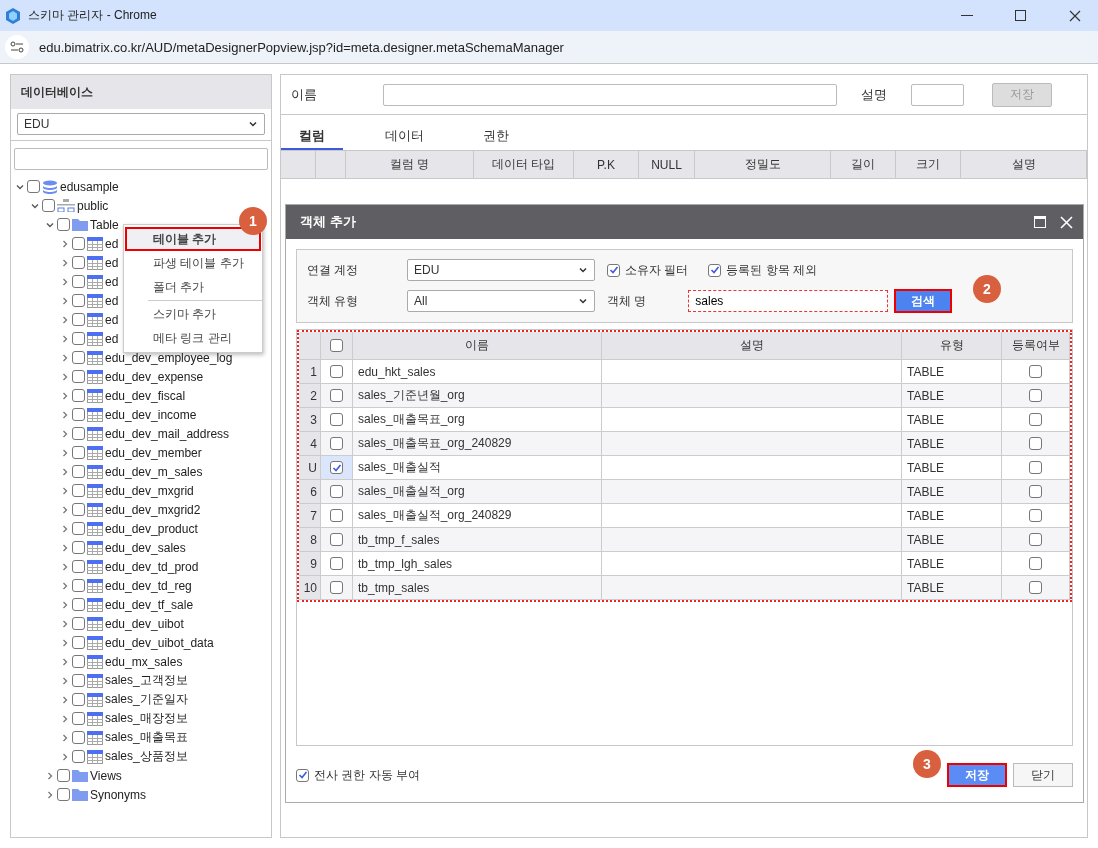  Describe the element at coordinates (148, 585) in the screenshot. I see `tree-item-label: edu_dev_td_reg` at that location.